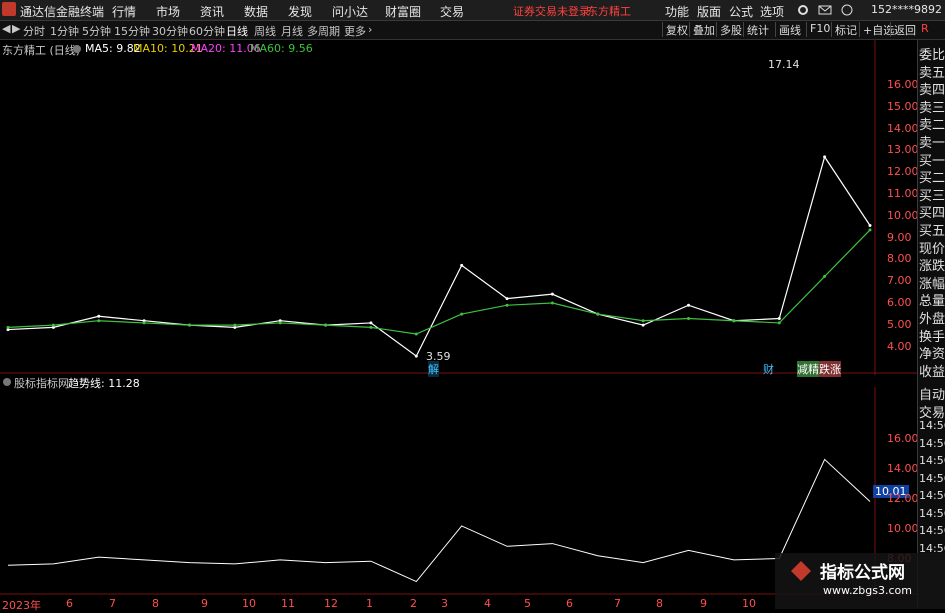 Image resolution: width=945 pixels, height=613 pixels. What do you see at coordinates (903, 193) in the screenshot?
I see `price-axis-tick: 11.00` at bounding box center [903, 193].